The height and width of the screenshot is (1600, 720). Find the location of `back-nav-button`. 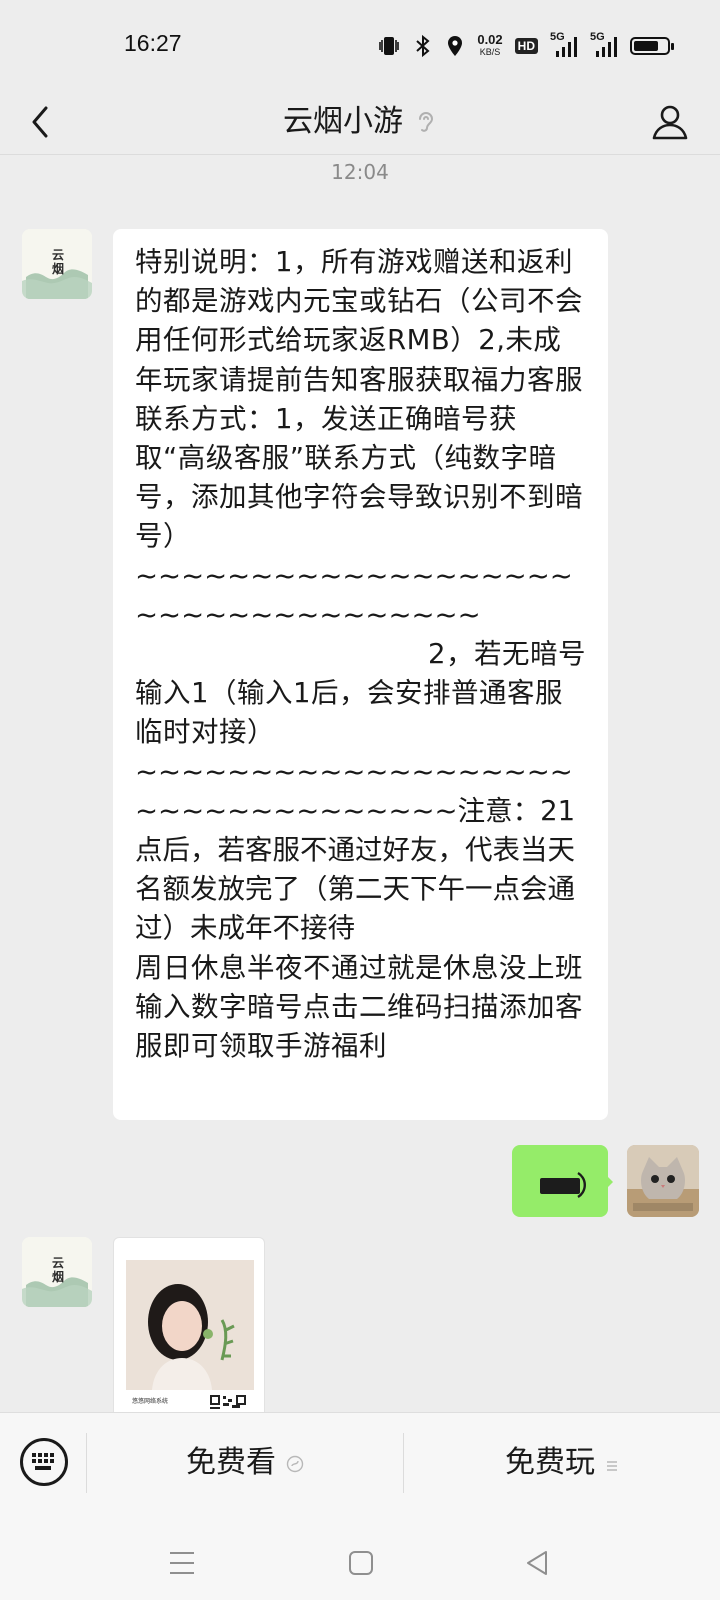

back-nav-button is located at coordinates (537, 1565).